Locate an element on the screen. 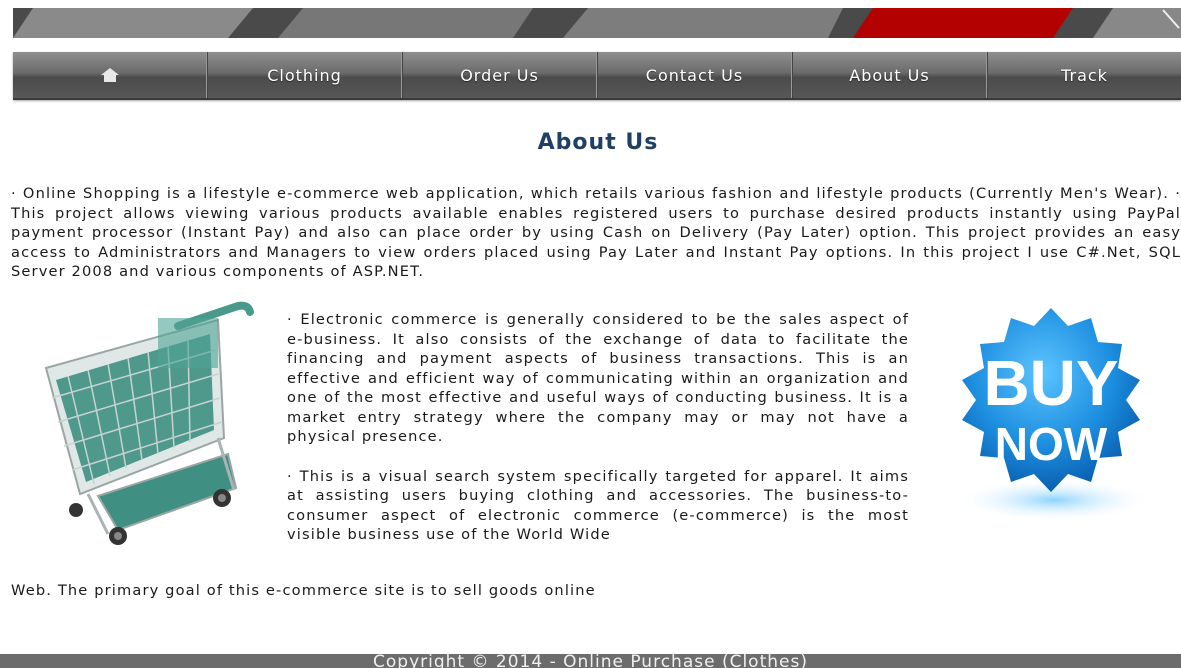 This screenshot has height=668, width=1181. home-icon is located at coordinates (109, 75).